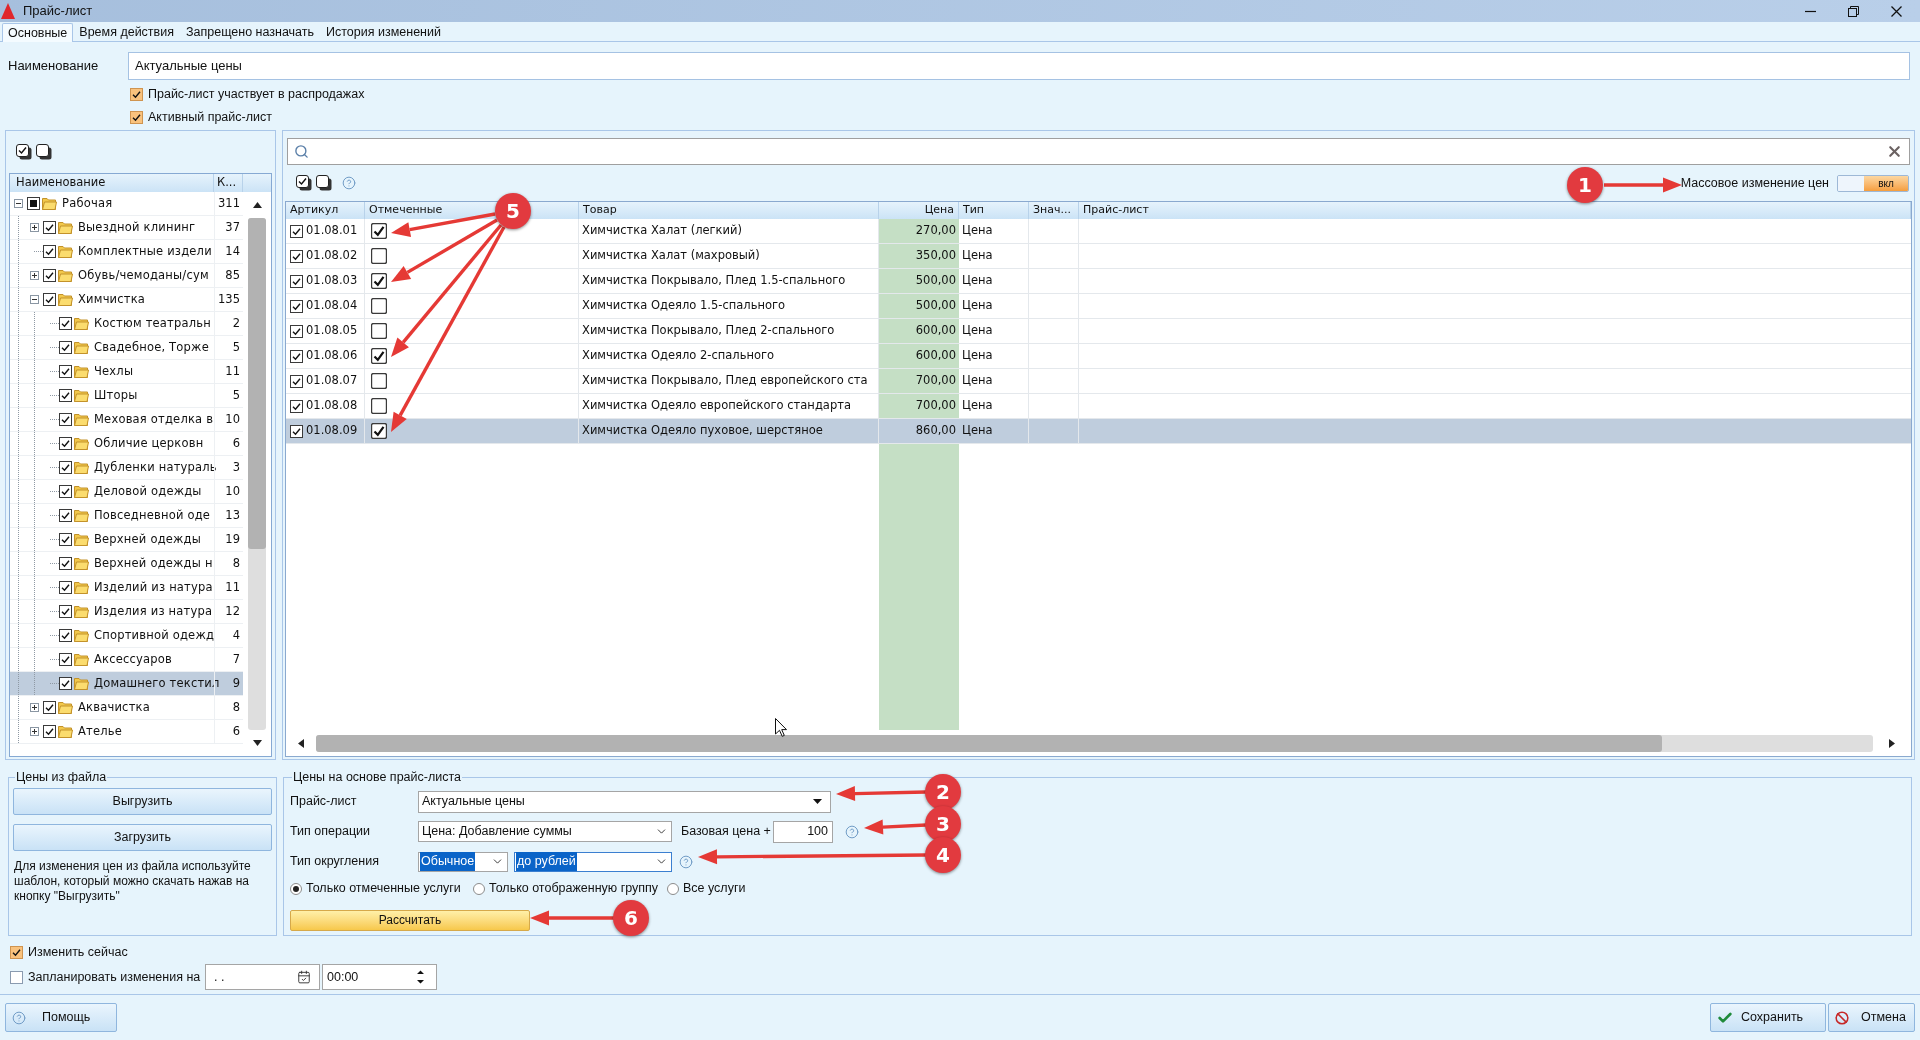 The image size is (1920, 1040). I want to click on scroll-up-icon, so click(257, 205).